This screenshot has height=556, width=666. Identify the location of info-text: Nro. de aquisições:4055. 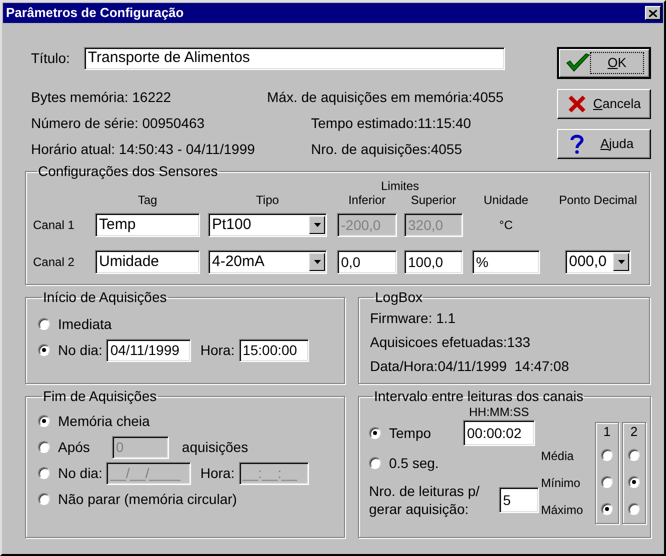
(387, 149).